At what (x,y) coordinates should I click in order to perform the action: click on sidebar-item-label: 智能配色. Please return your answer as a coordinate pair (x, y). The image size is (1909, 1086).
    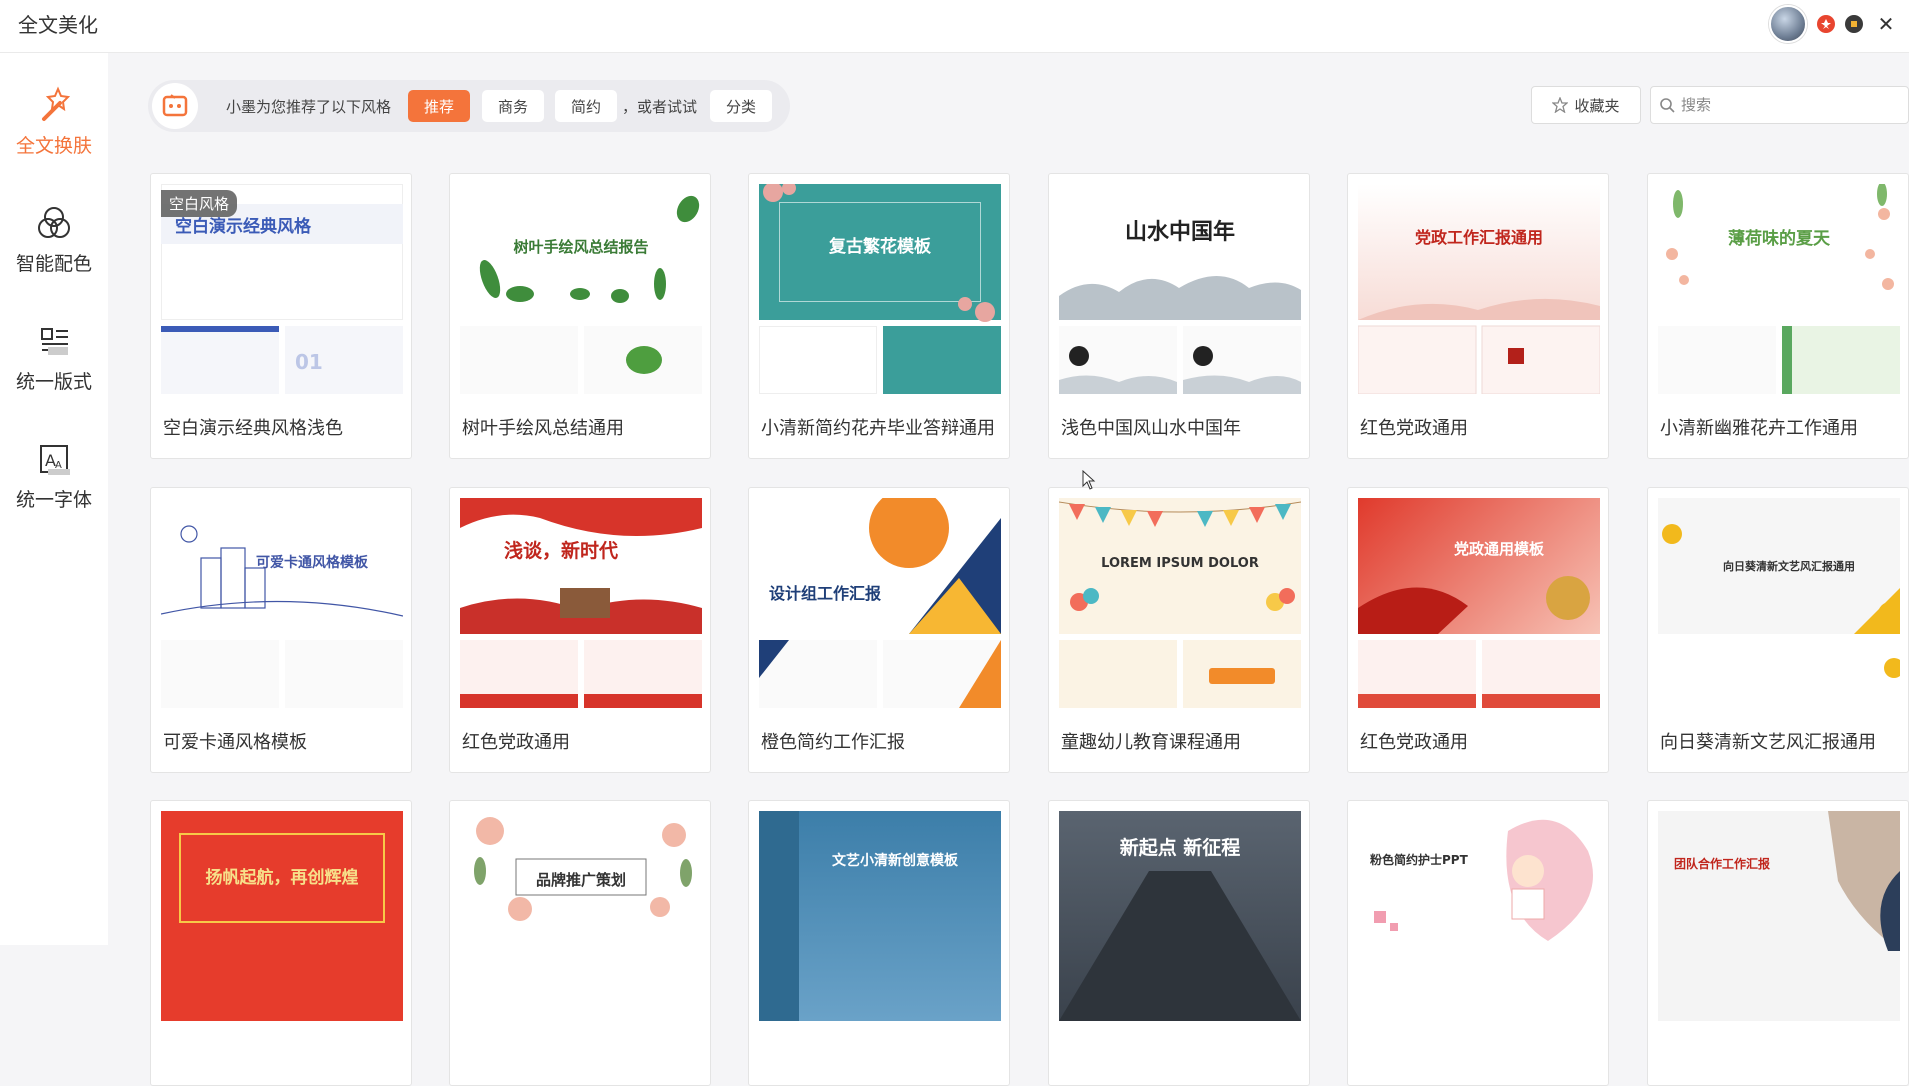
    Looking at the image, I should click on (53, 264).